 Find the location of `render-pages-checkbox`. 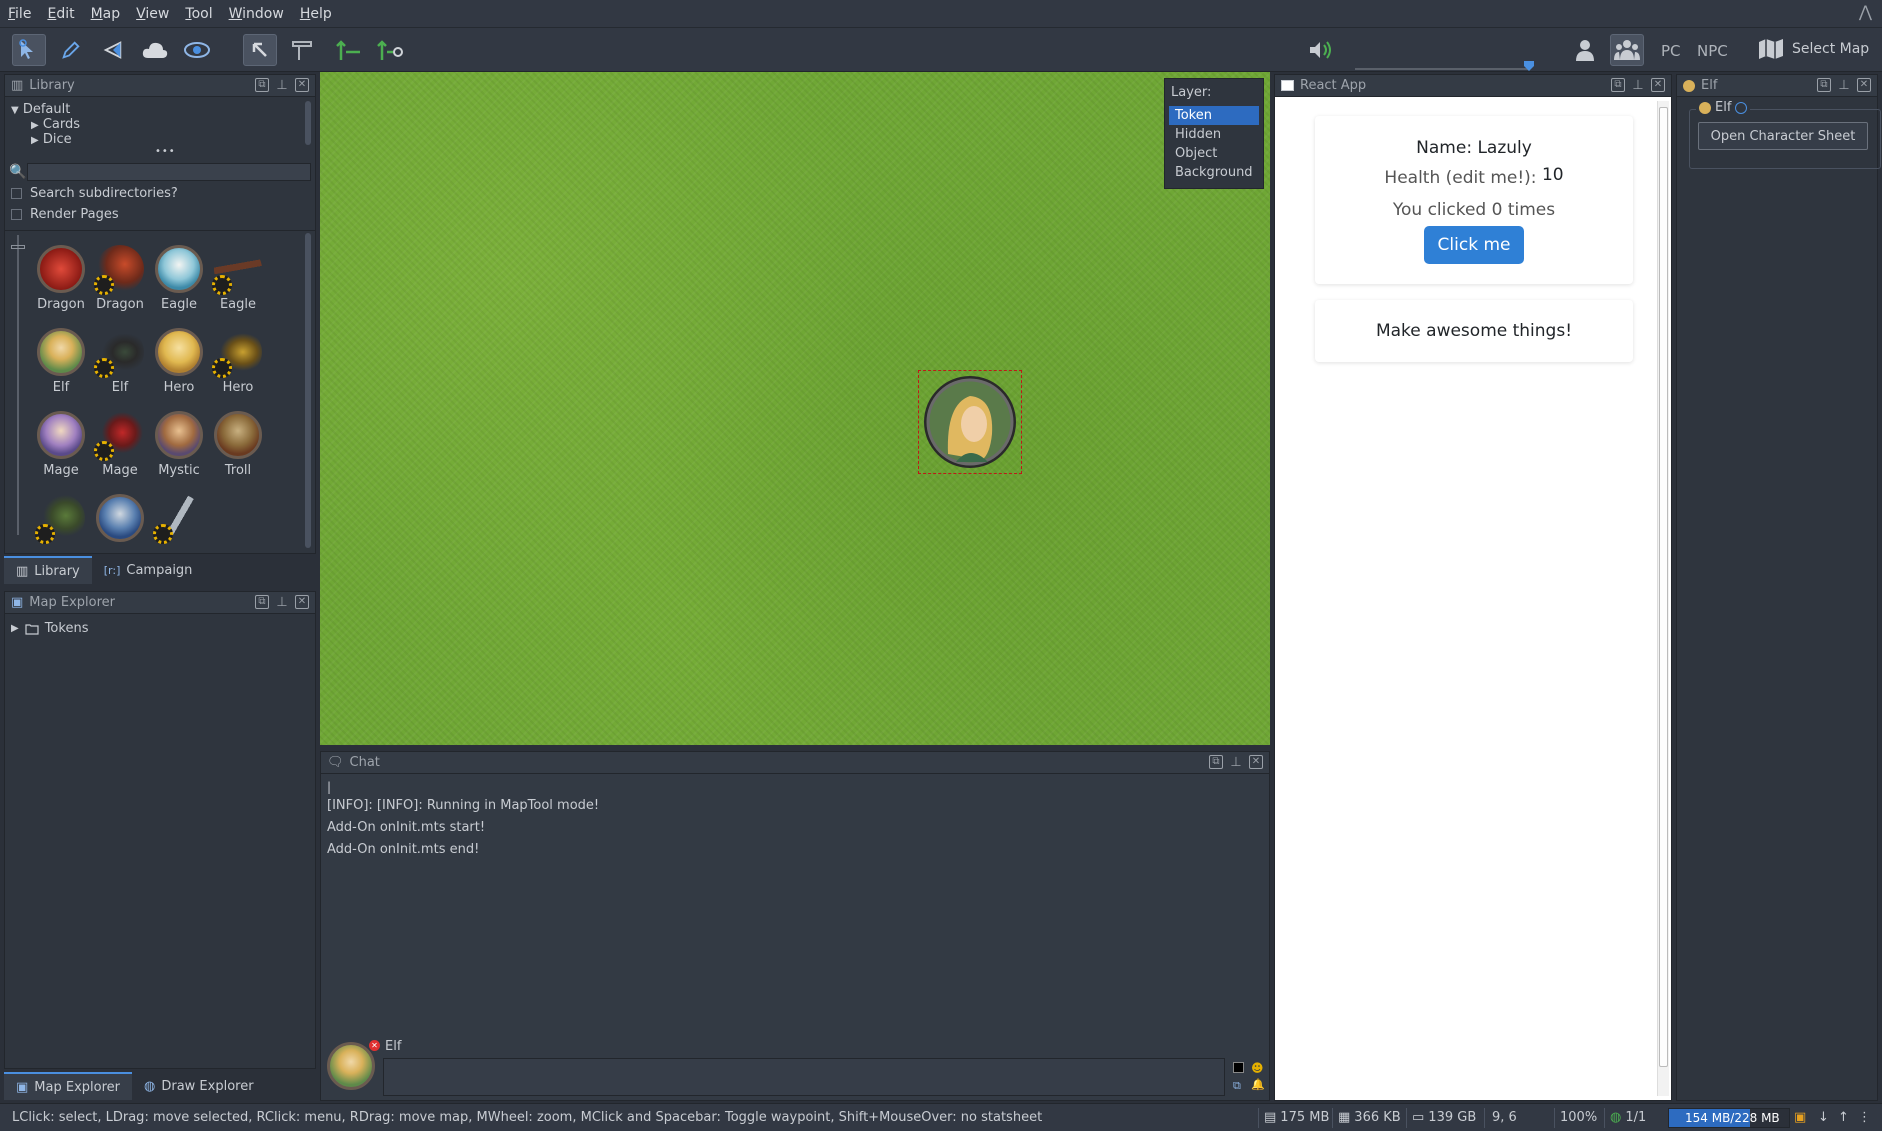

render-pages-checkbox is located at coordinates (16, 214).